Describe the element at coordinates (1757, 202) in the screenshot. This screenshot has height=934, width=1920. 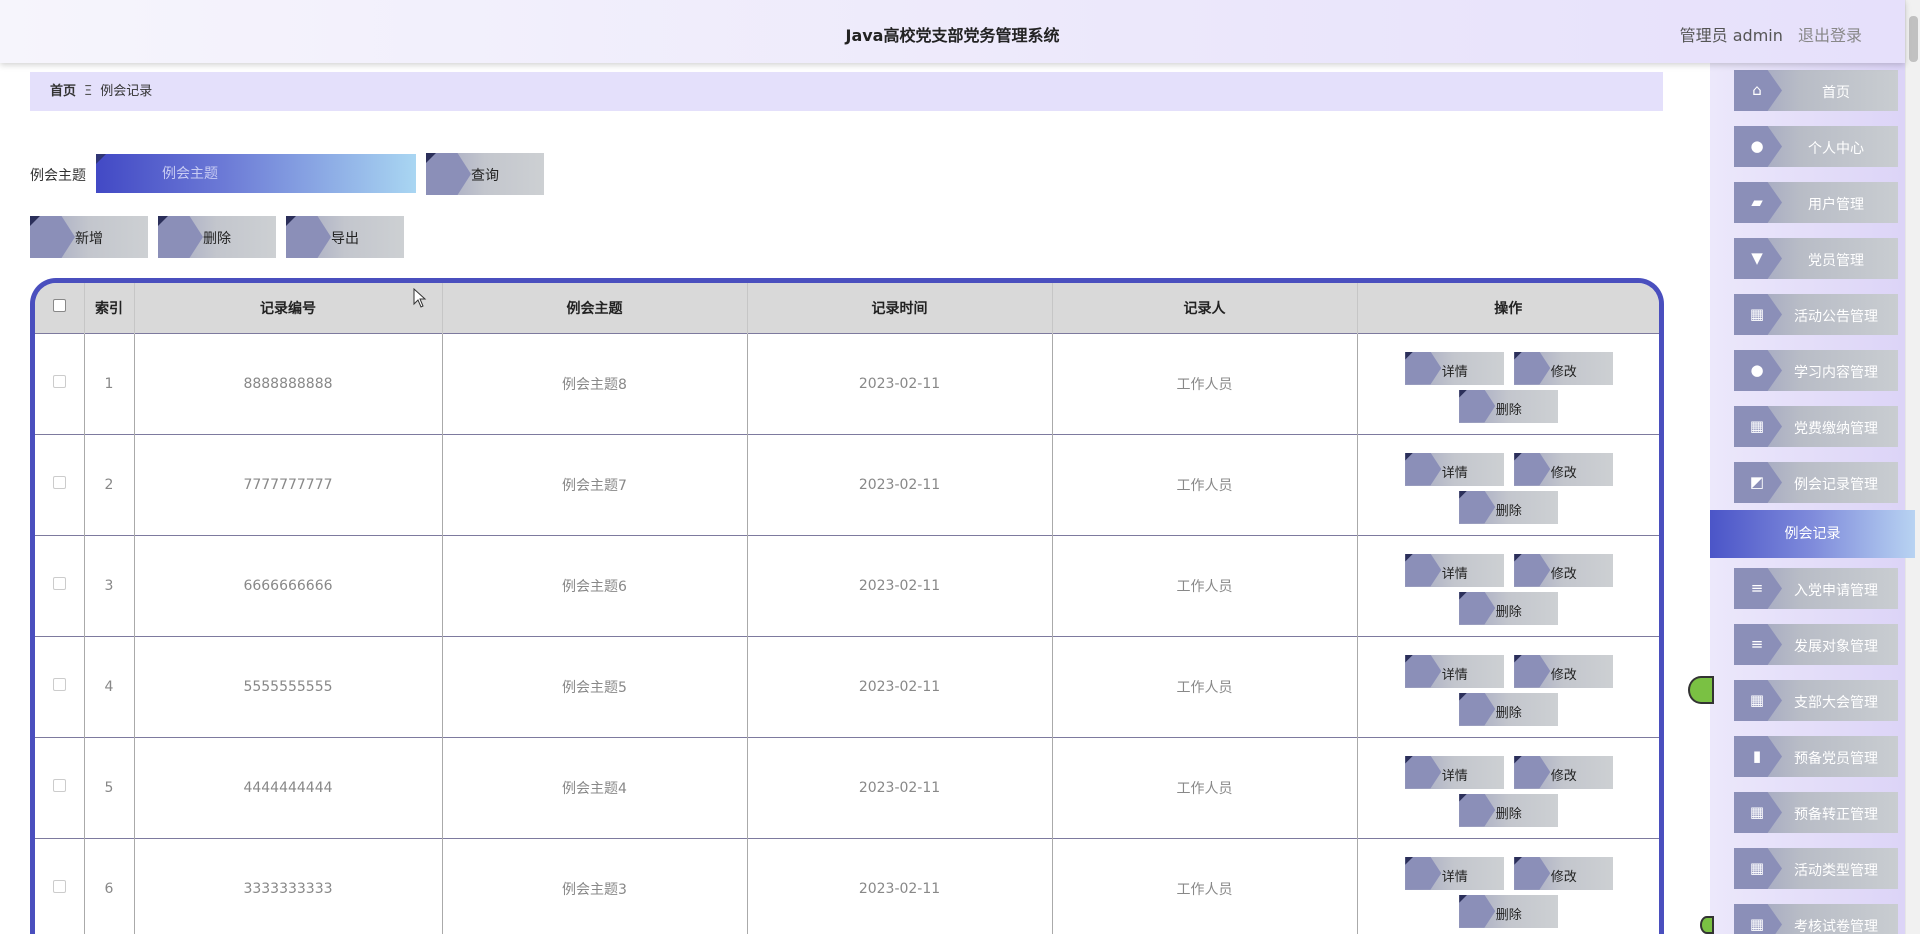
I see `briefcase-icon: ▰` at that location.